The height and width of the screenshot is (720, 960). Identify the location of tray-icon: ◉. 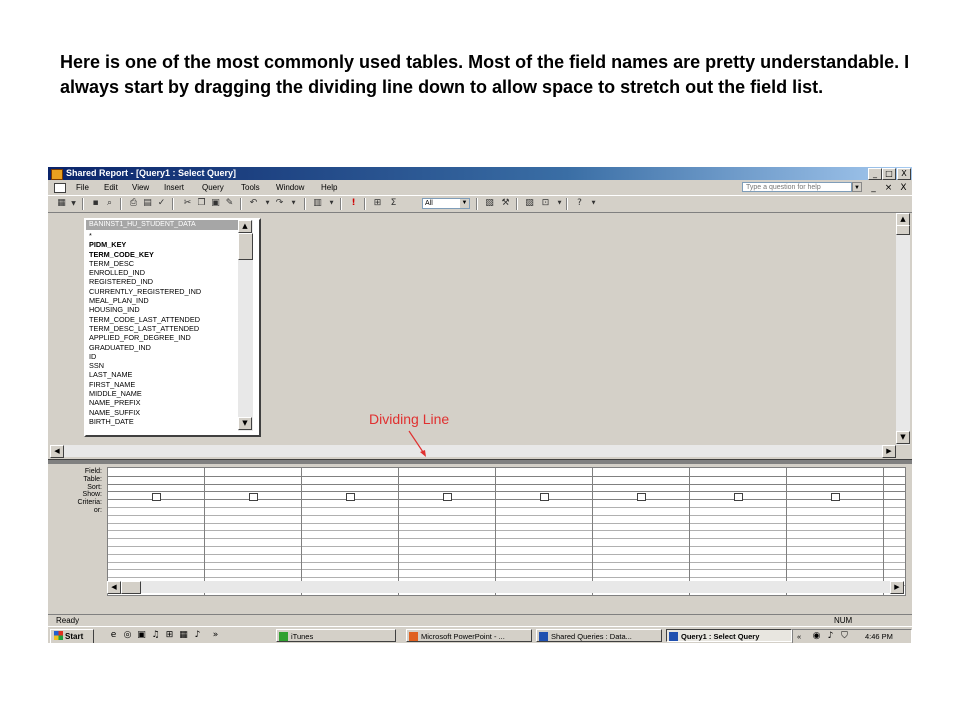
(816, 636).